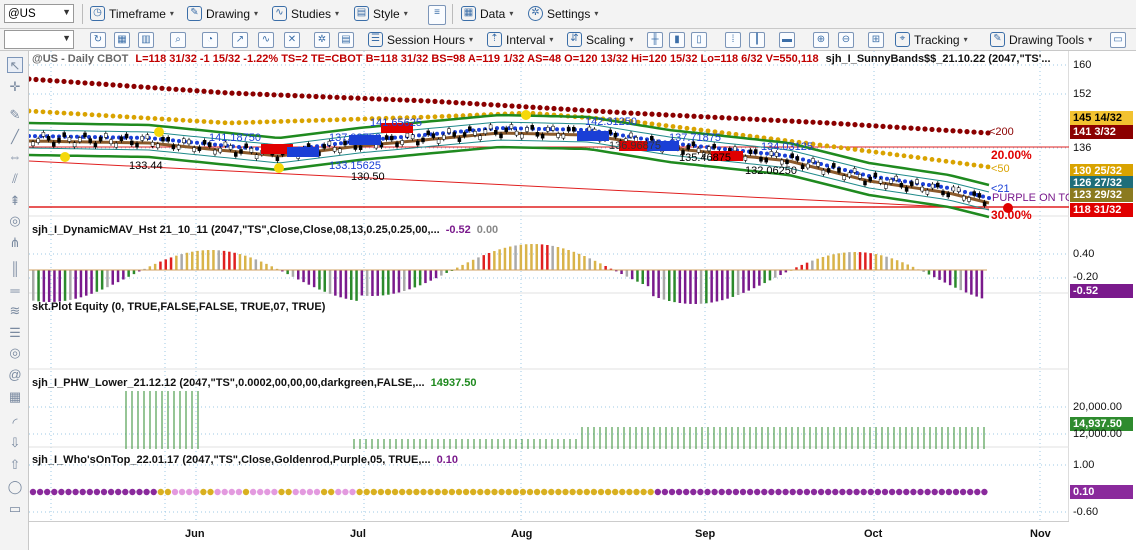 The height and width of the screenshot is (550, 1136). What do you see at coordinates (600, 39) in the screenshot?
I see `scaling-button: ⇵ Scaling ▾` at bounding box center [600, 39].